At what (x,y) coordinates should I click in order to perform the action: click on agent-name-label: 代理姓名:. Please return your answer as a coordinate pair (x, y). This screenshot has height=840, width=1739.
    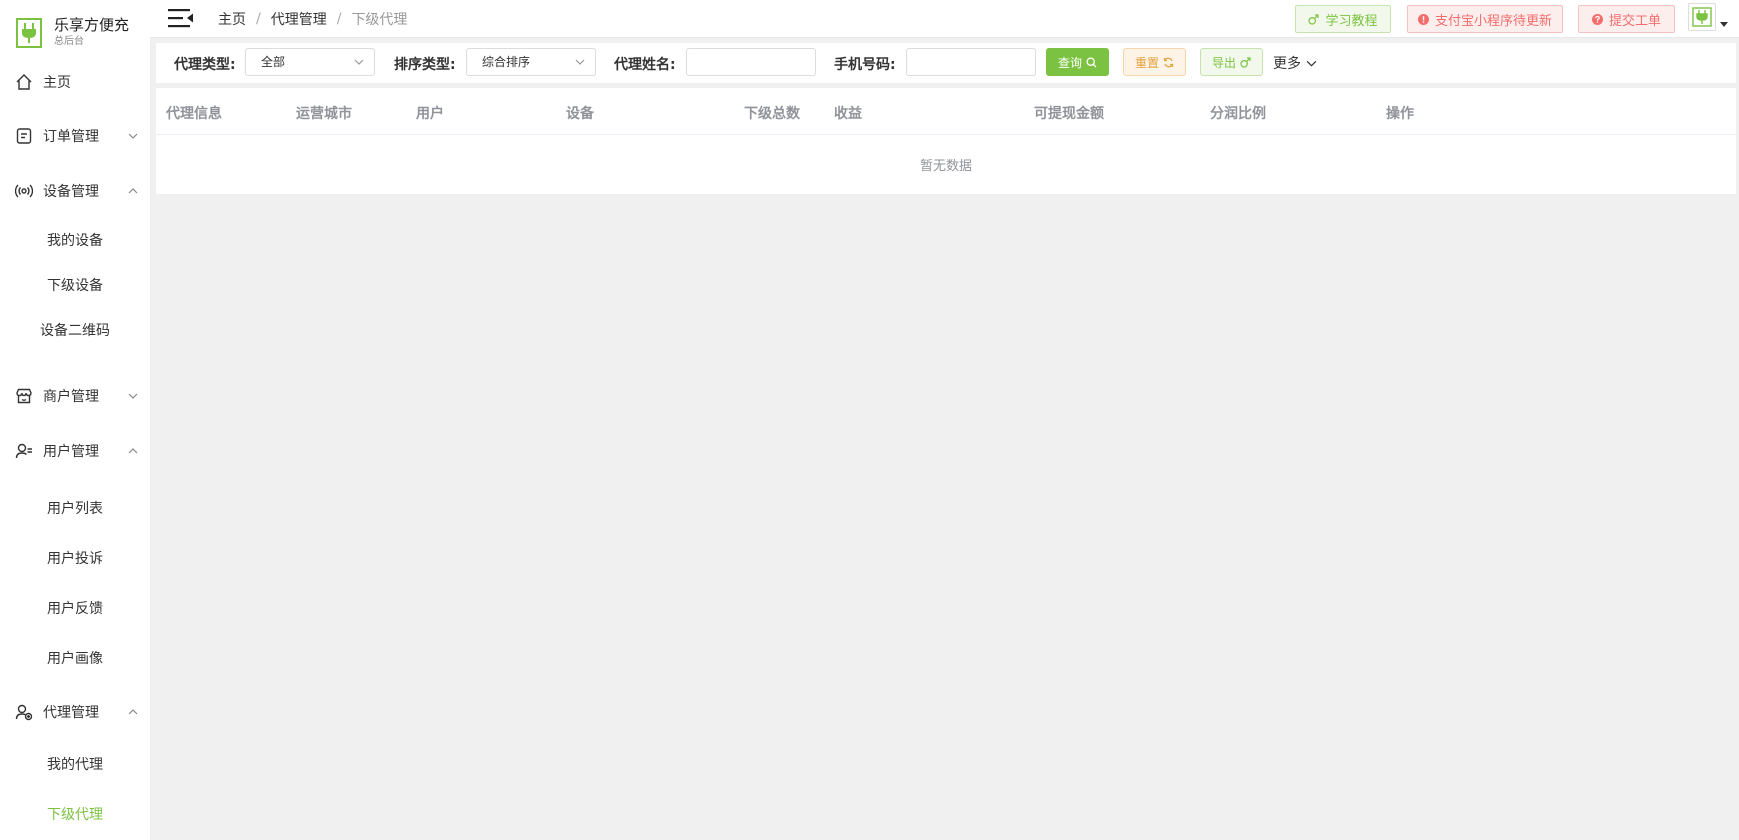
    Looking at the image, I should click on (645, 65).